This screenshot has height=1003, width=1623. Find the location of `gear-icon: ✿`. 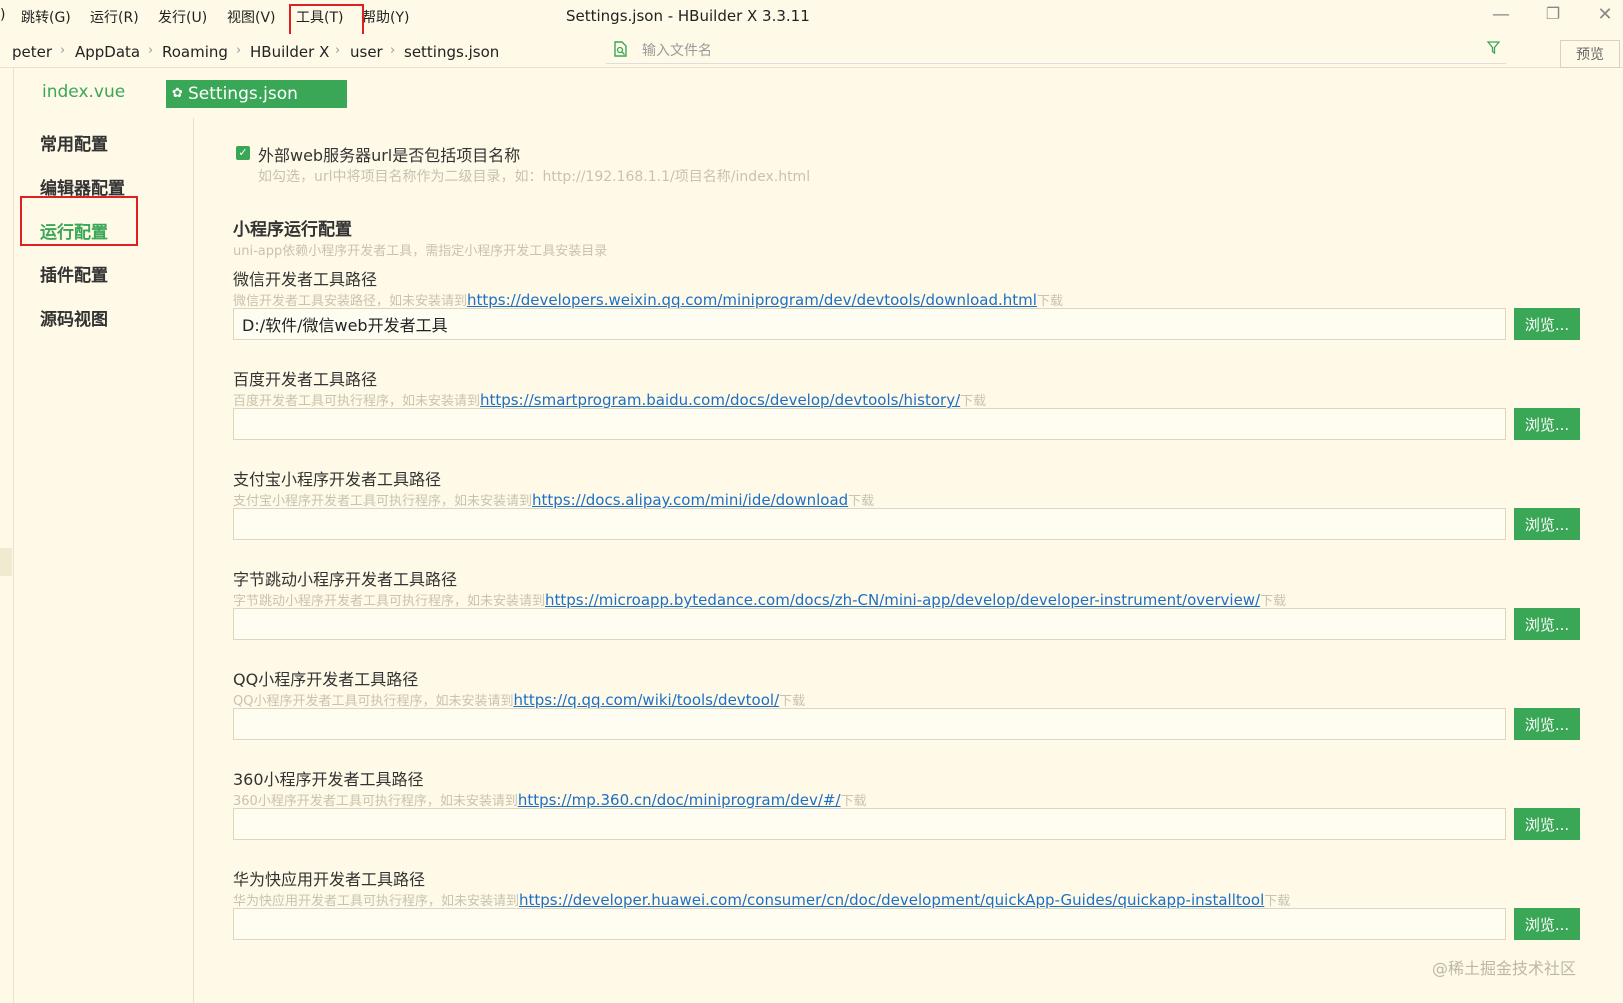

gear-icon: ✿ is located at coordinates (177, 93).